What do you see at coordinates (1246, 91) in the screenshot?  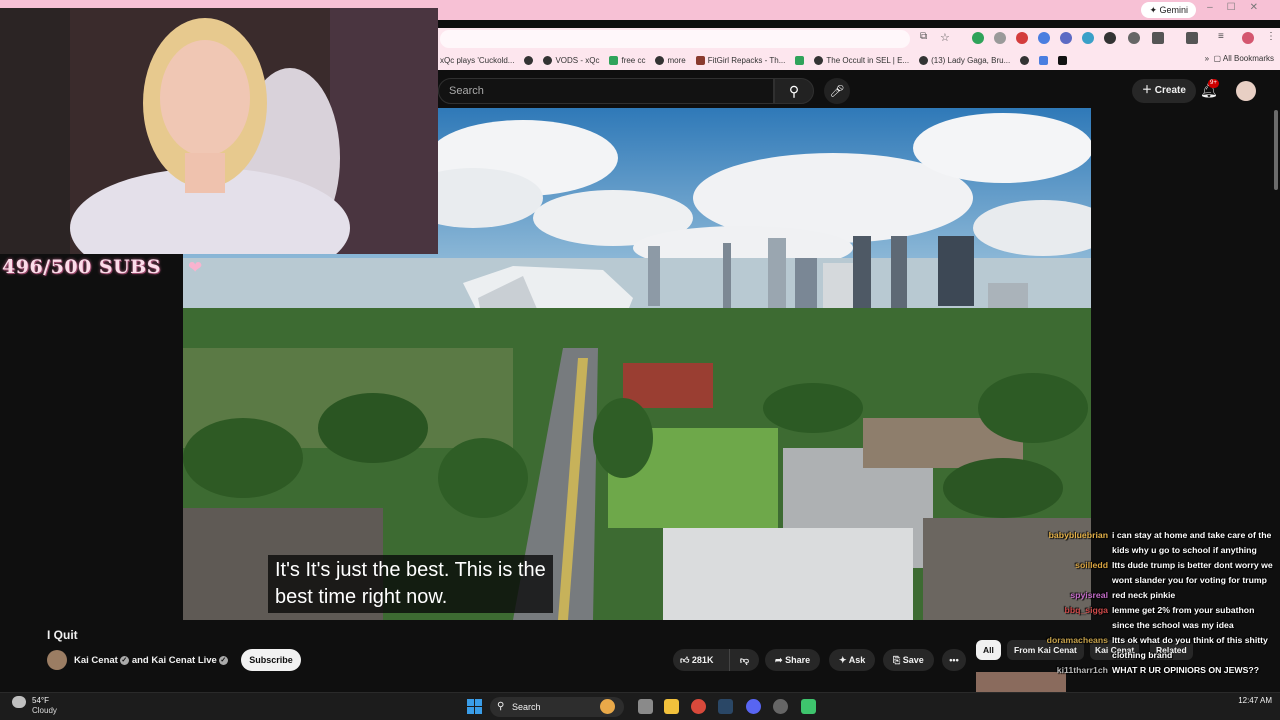 I see `account-avatar` at bounding box center [1246, 91].